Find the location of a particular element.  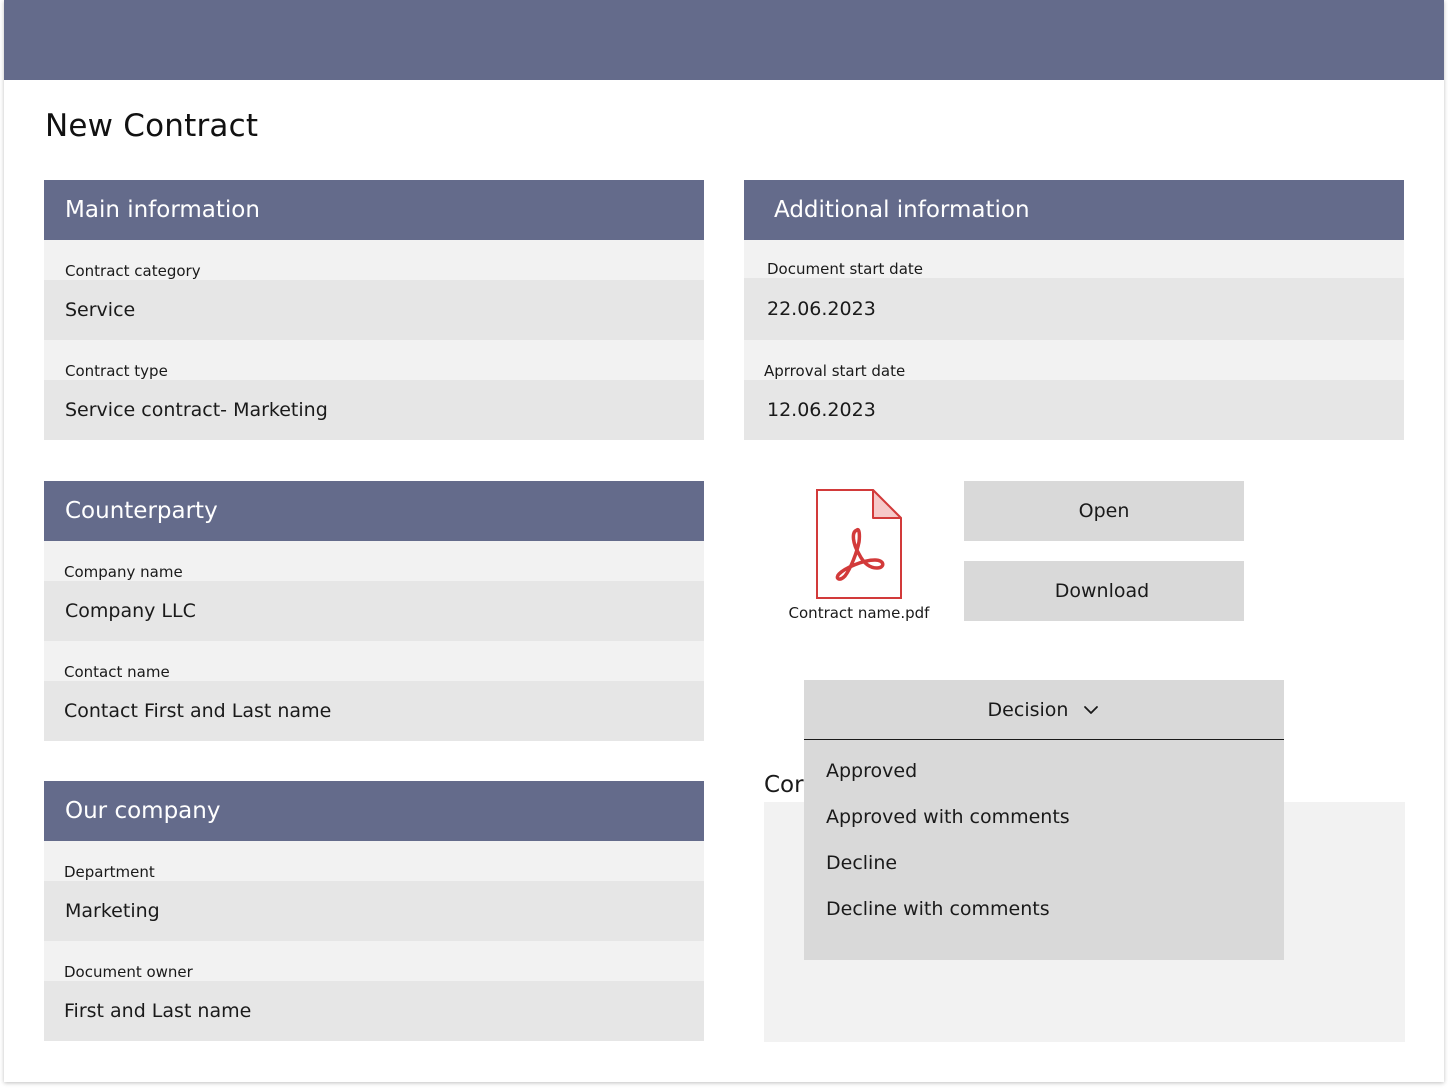

company-name-value: Company LLC is located at coordinates (374, 611).